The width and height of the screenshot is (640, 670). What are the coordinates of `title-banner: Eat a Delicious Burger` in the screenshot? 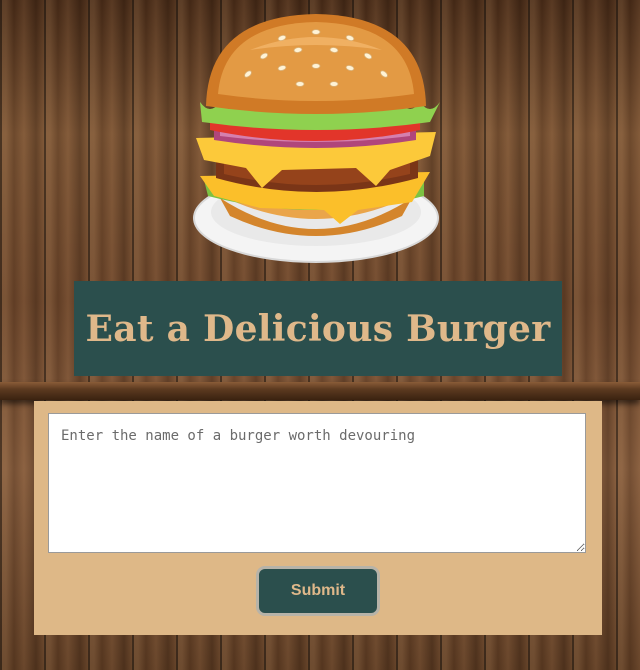 It's located at (318, 328).